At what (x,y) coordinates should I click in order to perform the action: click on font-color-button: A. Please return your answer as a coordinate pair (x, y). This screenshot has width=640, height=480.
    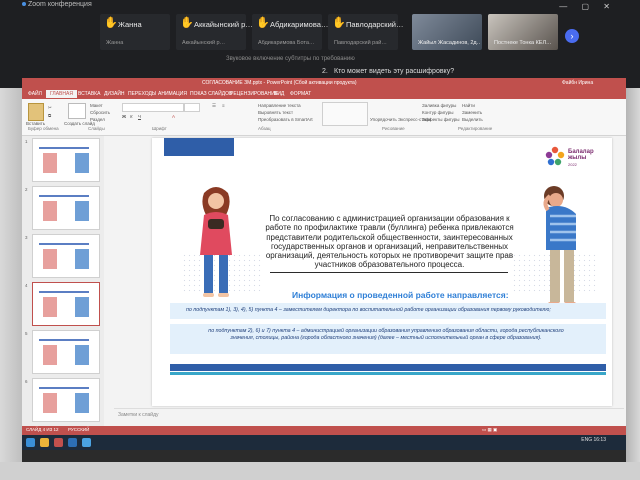
    Looking at the image, I should click on (173, 116).